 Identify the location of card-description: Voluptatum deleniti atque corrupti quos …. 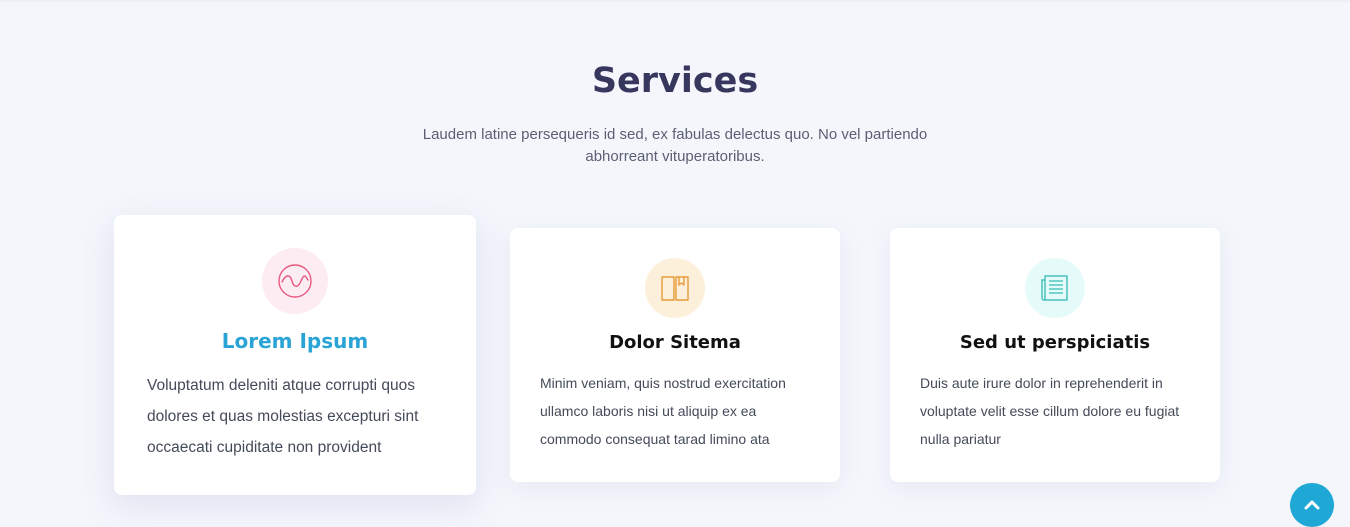
(283, 416).